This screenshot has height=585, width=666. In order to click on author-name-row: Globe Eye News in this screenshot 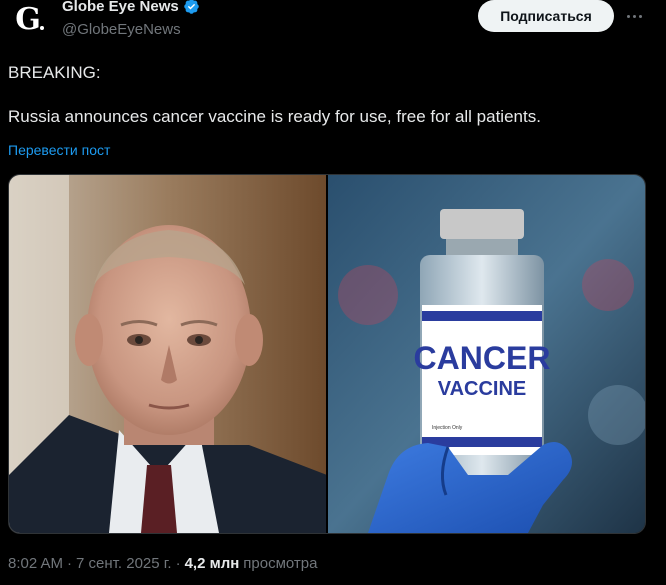, I will do `click(131, 7)`.